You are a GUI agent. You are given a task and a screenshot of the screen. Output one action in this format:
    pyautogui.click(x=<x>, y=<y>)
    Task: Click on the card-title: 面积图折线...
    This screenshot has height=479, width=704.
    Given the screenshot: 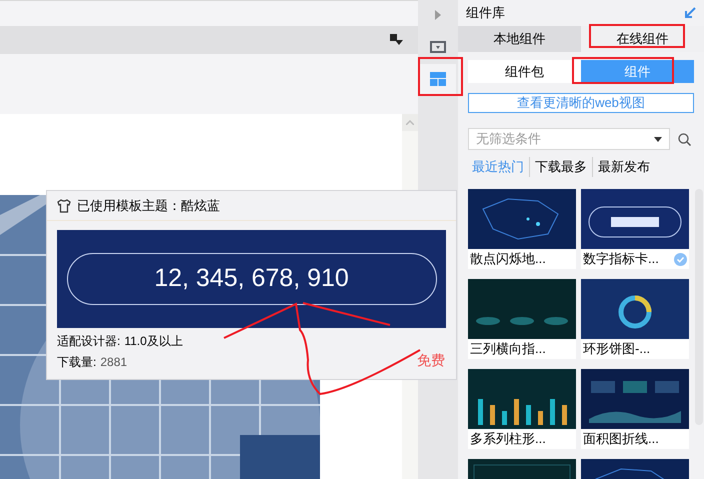 What is the action you would take?
    pyautogui.click(x=621, y=439)
    